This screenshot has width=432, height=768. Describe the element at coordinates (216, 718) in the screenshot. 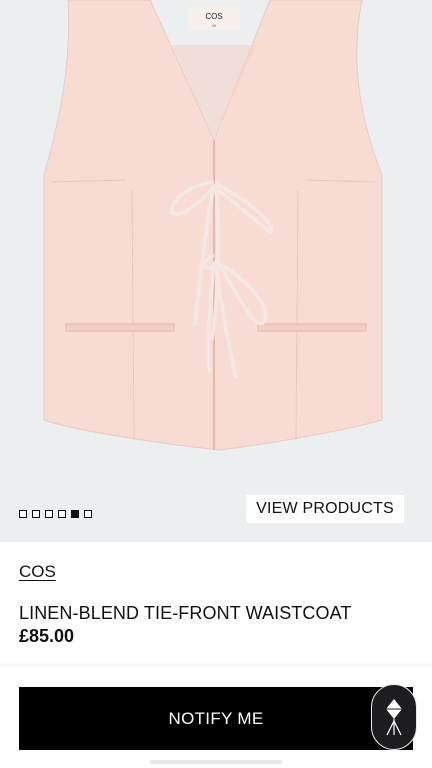

I see `notify-me-button: NOTIFY ME` at that location.